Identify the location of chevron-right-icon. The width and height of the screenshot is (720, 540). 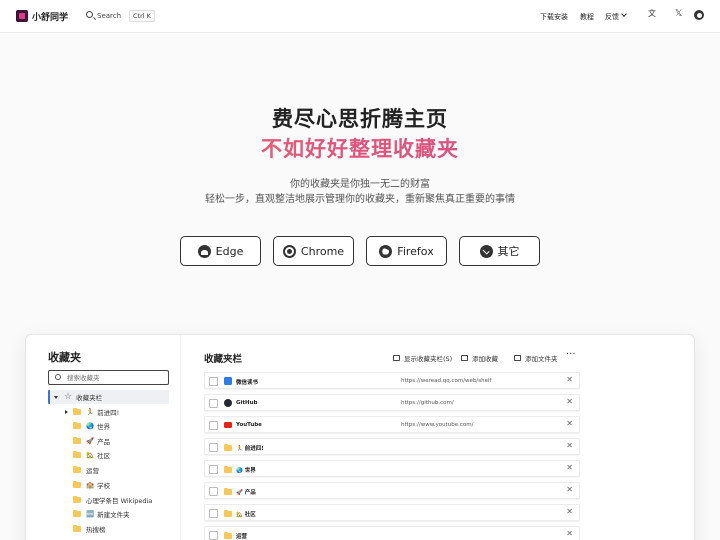
(66, 412).